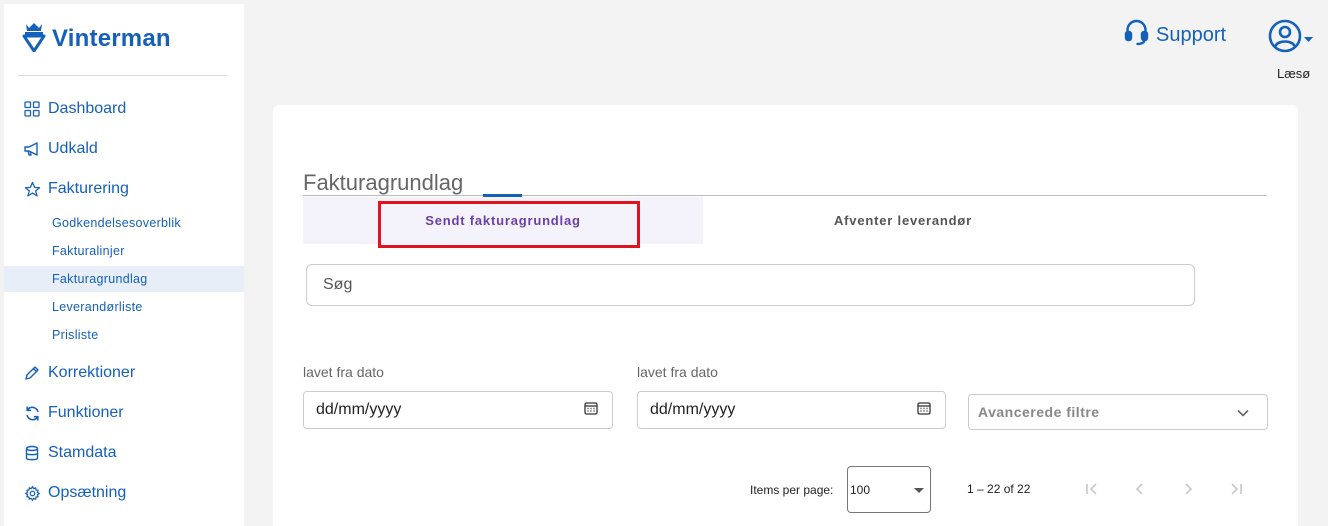  I want to click on megaphone-icon, so click(32, 149).